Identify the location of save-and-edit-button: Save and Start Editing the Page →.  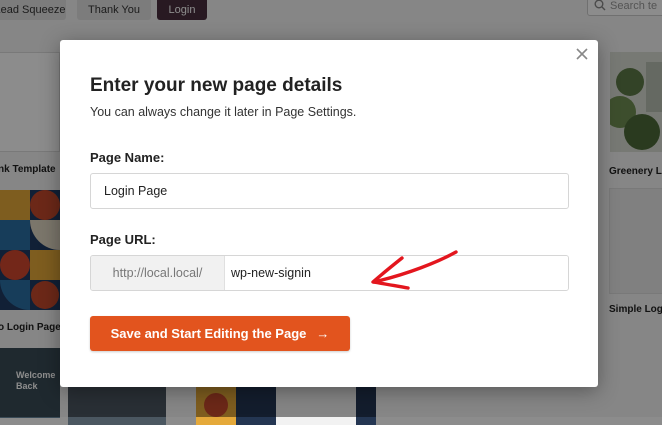
(220, 333).